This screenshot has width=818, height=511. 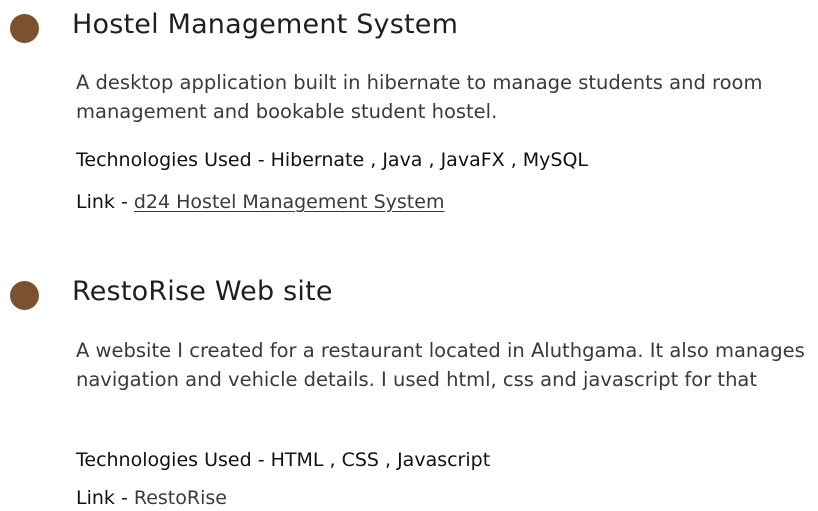 I want to click on project-link-row: Link - d24 Hostel Management System, so click(x=260, y=202).